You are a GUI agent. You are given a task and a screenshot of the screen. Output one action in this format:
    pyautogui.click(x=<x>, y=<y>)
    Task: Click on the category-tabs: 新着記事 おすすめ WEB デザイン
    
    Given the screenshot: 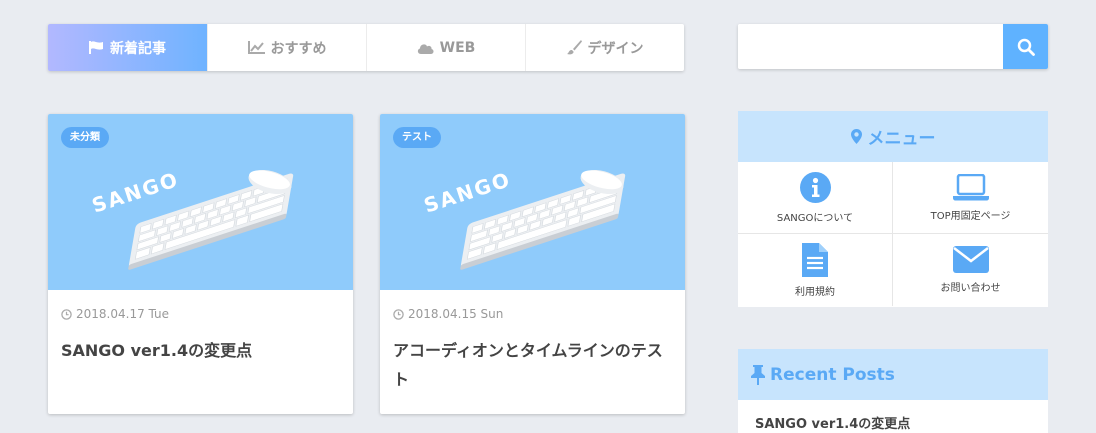 What is the action you would take?
    pyautogui.click(x=366, y=47)
    